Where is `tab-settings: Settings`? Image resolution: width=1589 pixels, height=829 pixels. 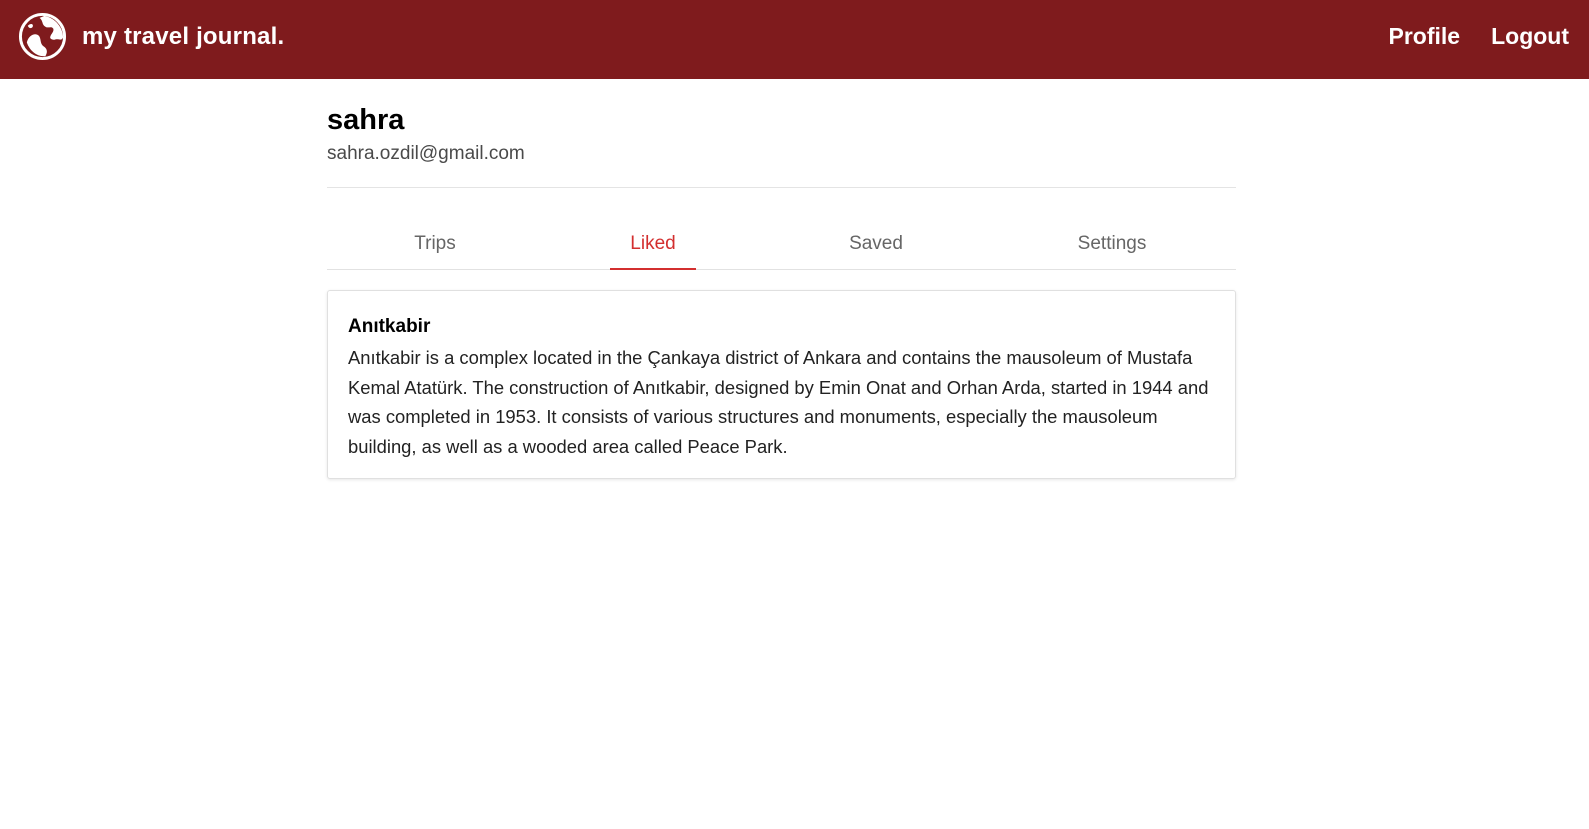 tab-settings: Settings is located at coordinates (1112, 248).